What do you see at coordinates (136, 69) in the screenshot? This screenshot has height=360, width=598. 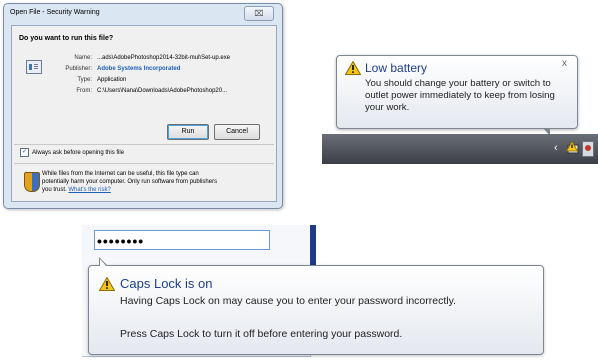 I see `publisher-link: Adobe Systems Incorporated` at bounding box center [136, 69].